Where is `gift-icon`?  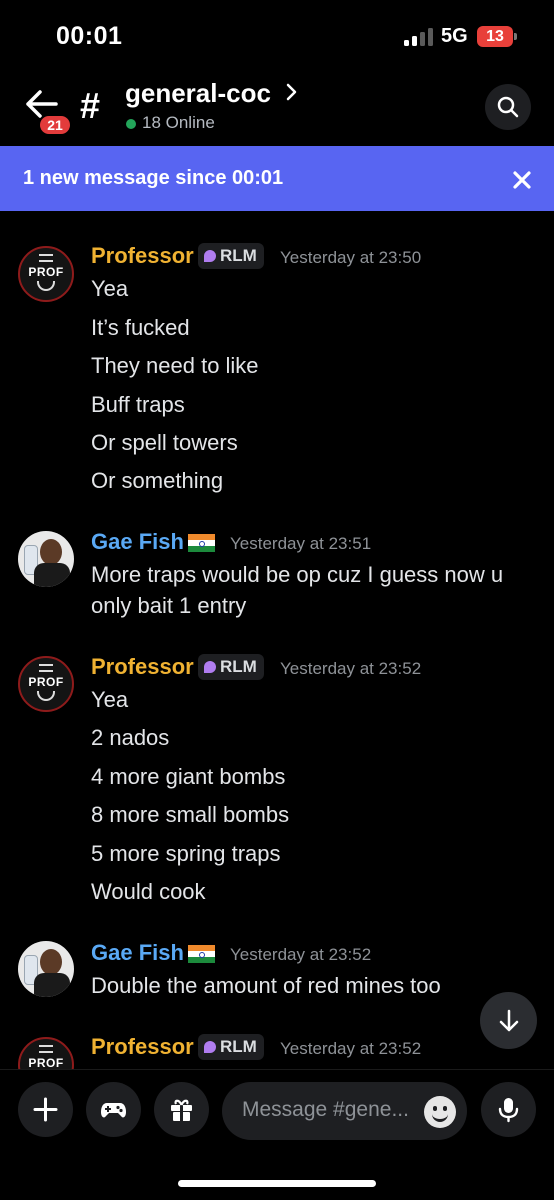
gift-icon is located at coordinates (181, 1110).